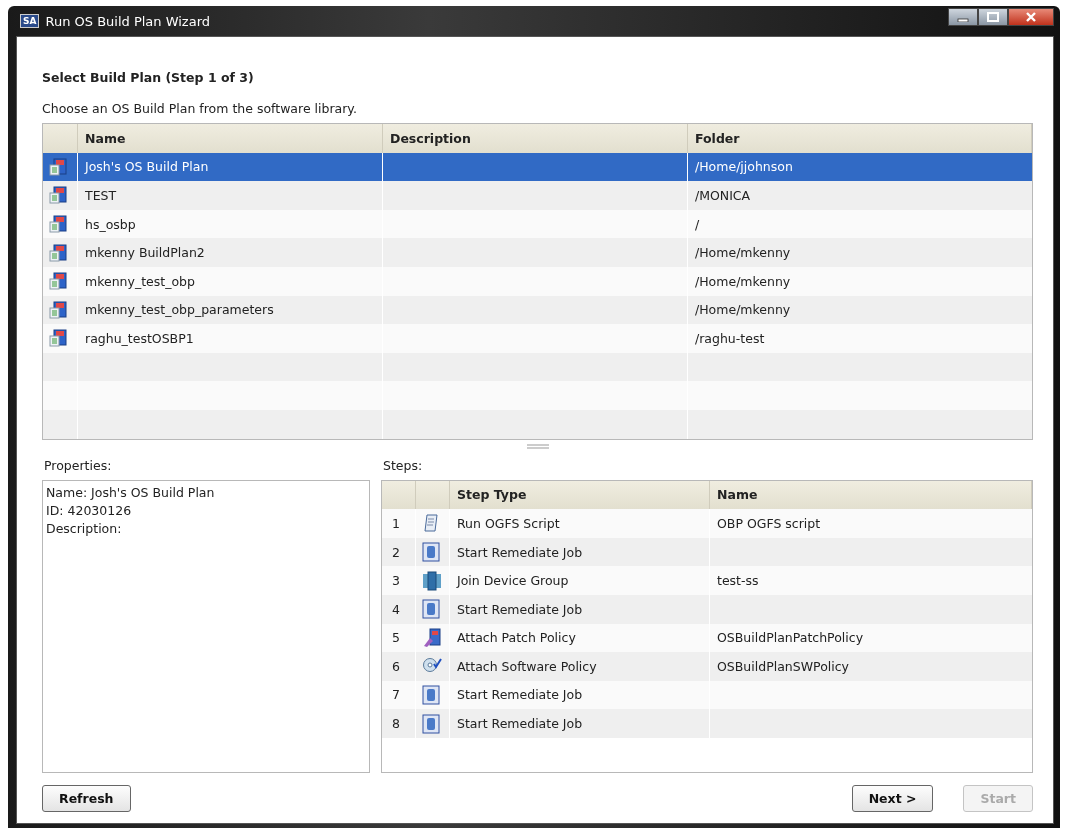 The height and width of the screenshot is (828, 1065). What do you see at coordinates (399, 666) in the screenshot?
I see `step-number: 6` at bounding box center [399, 666].